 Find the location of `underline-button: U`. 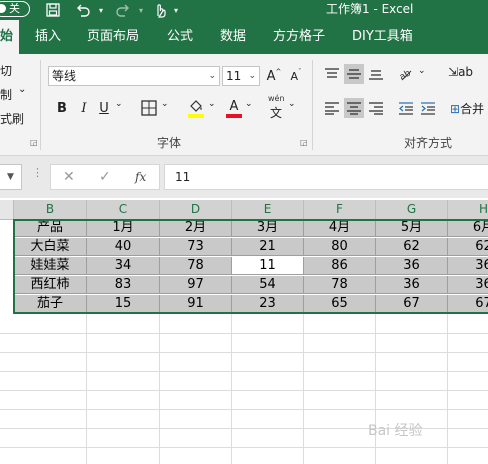

underline-button: U is located at coordinates (104, 108).